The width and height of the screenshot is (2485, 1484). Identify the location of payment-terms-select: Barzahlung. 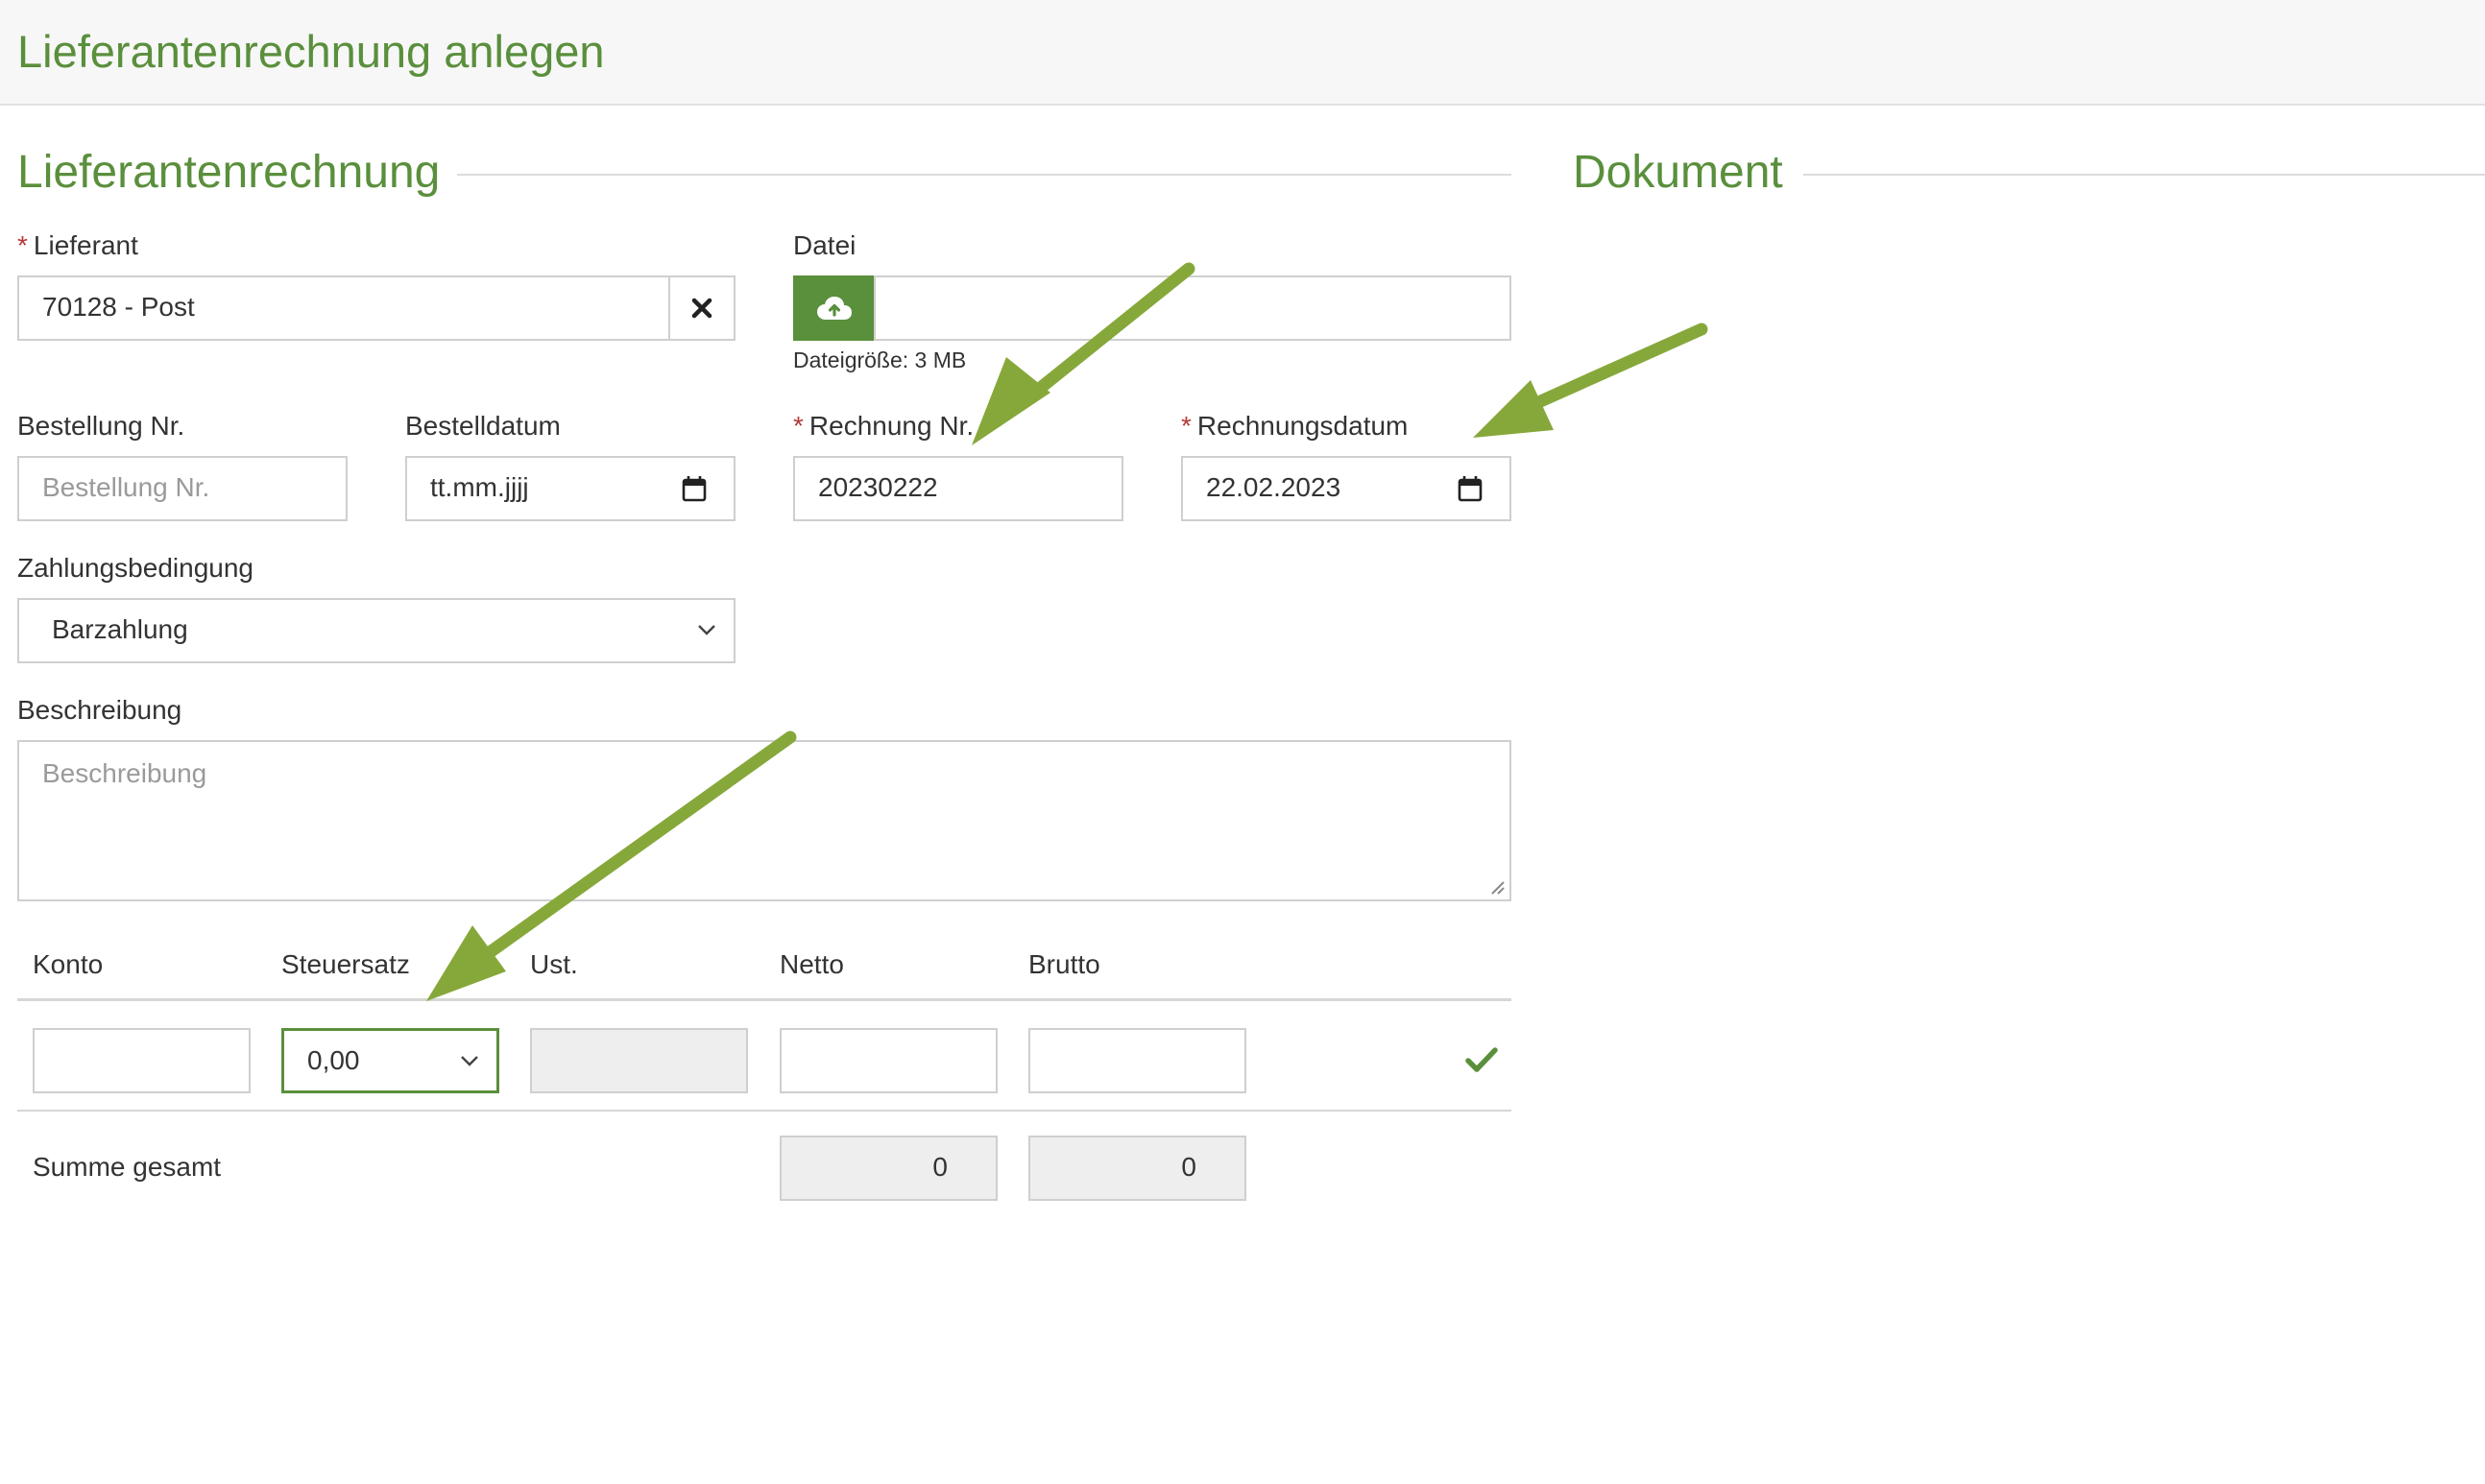
(376, 630).